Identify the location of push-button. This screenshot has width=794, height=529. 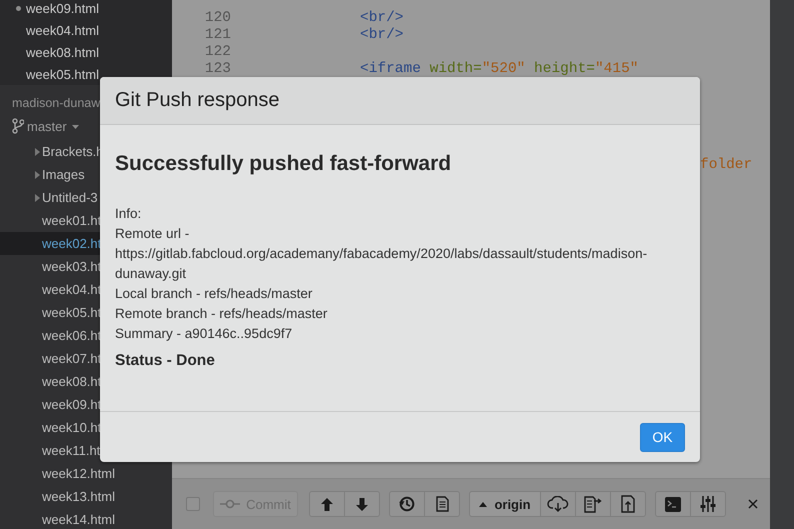
(362, 504).